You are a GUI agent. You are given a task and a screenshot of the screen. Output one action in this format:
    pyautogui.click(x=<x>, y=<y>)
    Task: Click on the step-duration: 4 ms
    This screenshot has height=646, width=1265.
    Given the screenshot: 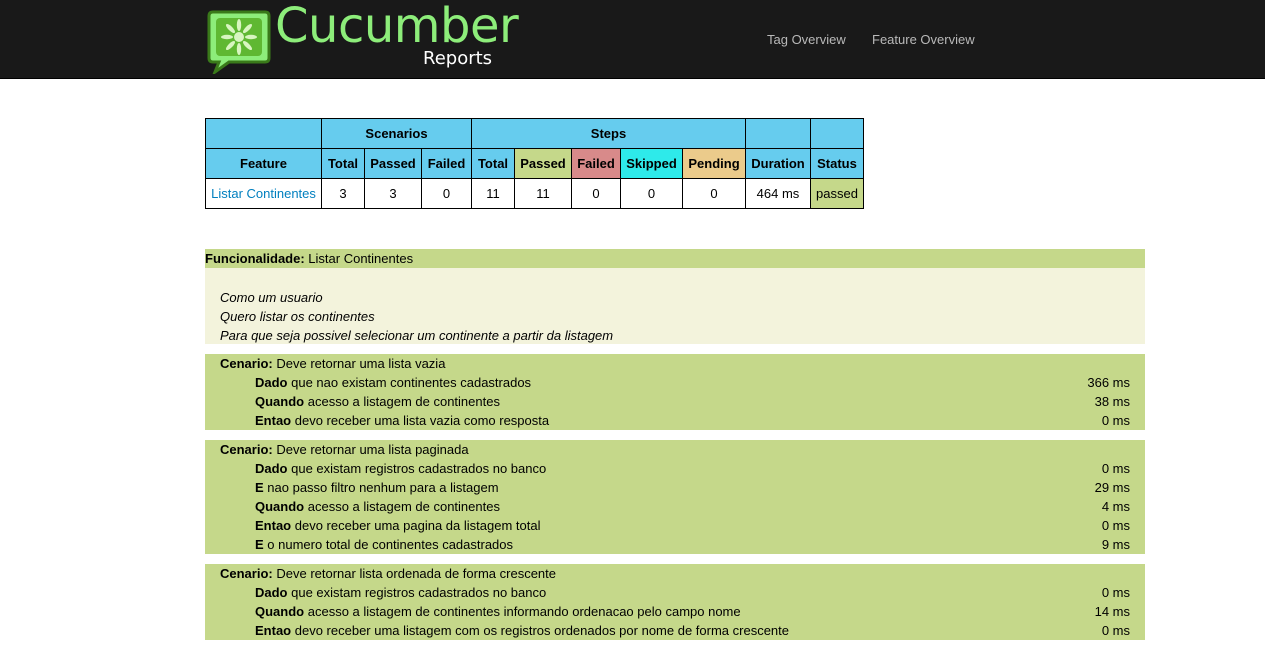 What is the action you would take?
    pyautogui.click(x=1115, y=506)
    